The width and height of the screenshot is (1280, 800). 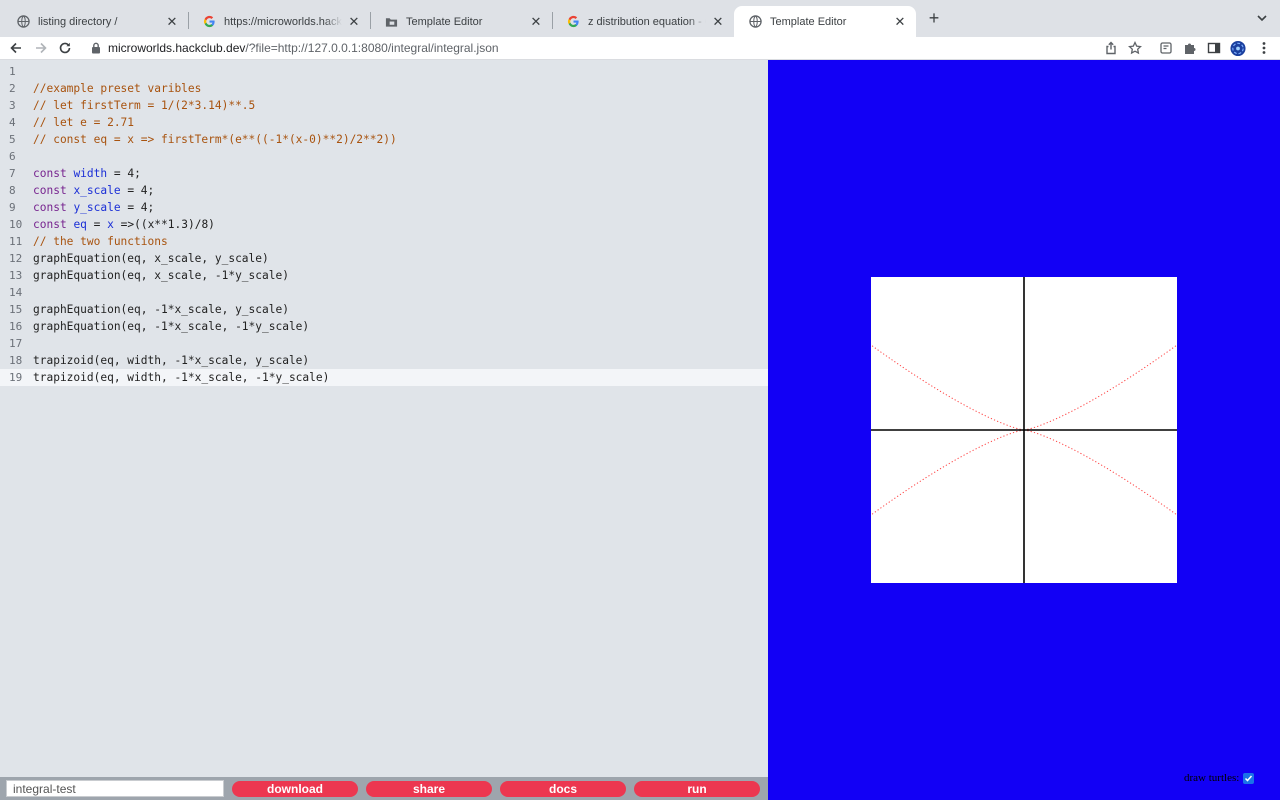 What do you see at coordinates (399, 190) in the screenshot?
I see `code-line: const x_scale = 4;` at bounding box center [399, 190].